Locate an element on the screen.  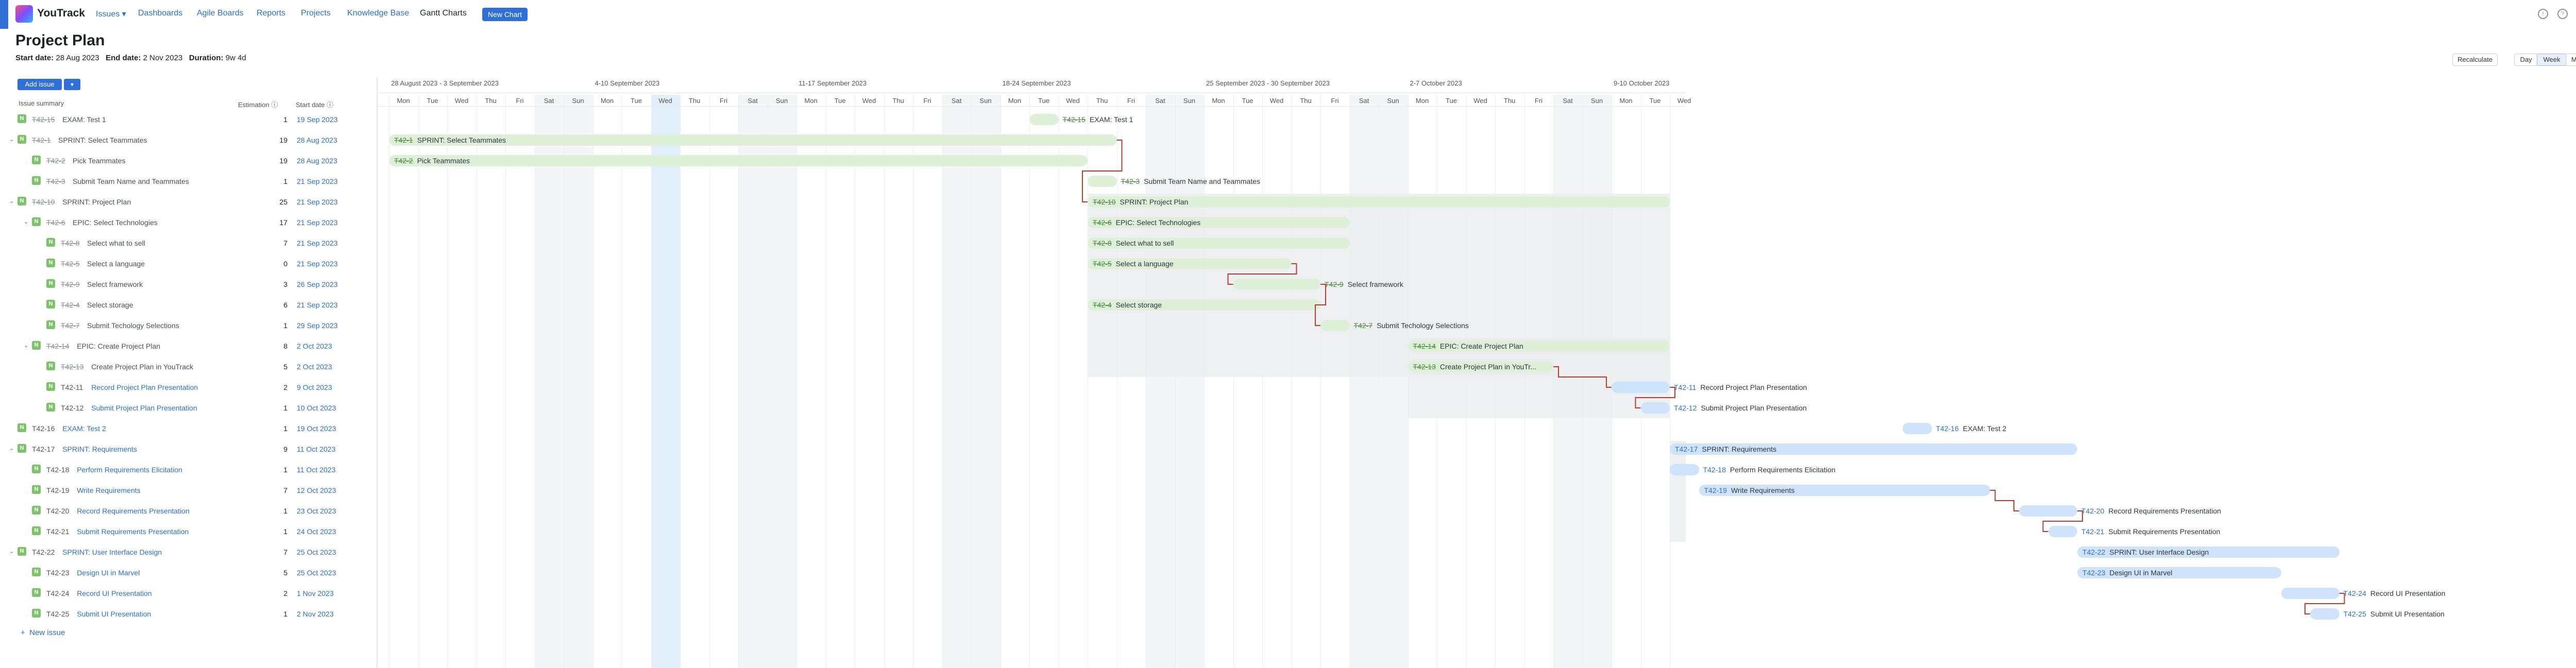
nav-agile-boards: Agile Boards is located at coordinates (220, 13).